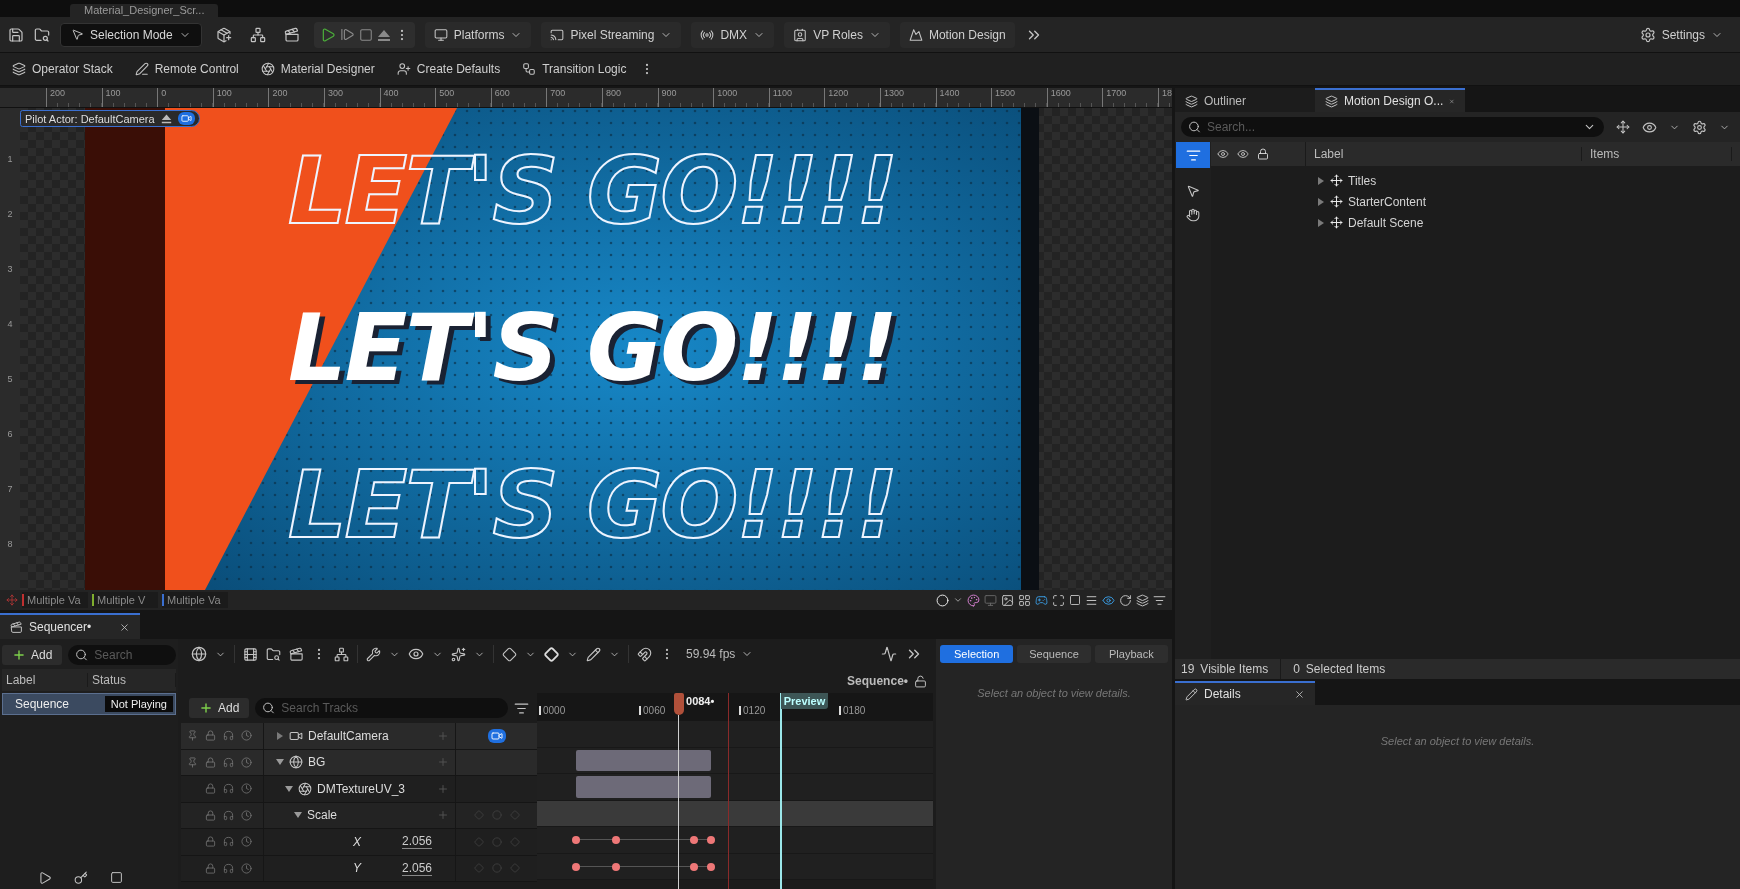  I want to click on track-name: DefaultCamera, so click(348, 735).